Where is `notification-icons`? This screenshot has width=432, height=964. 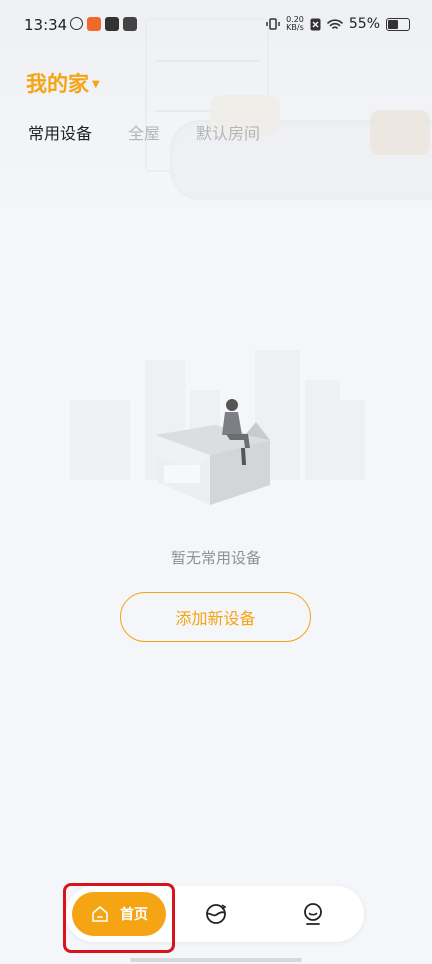 notification-icons is located at coordinates (103, 24).